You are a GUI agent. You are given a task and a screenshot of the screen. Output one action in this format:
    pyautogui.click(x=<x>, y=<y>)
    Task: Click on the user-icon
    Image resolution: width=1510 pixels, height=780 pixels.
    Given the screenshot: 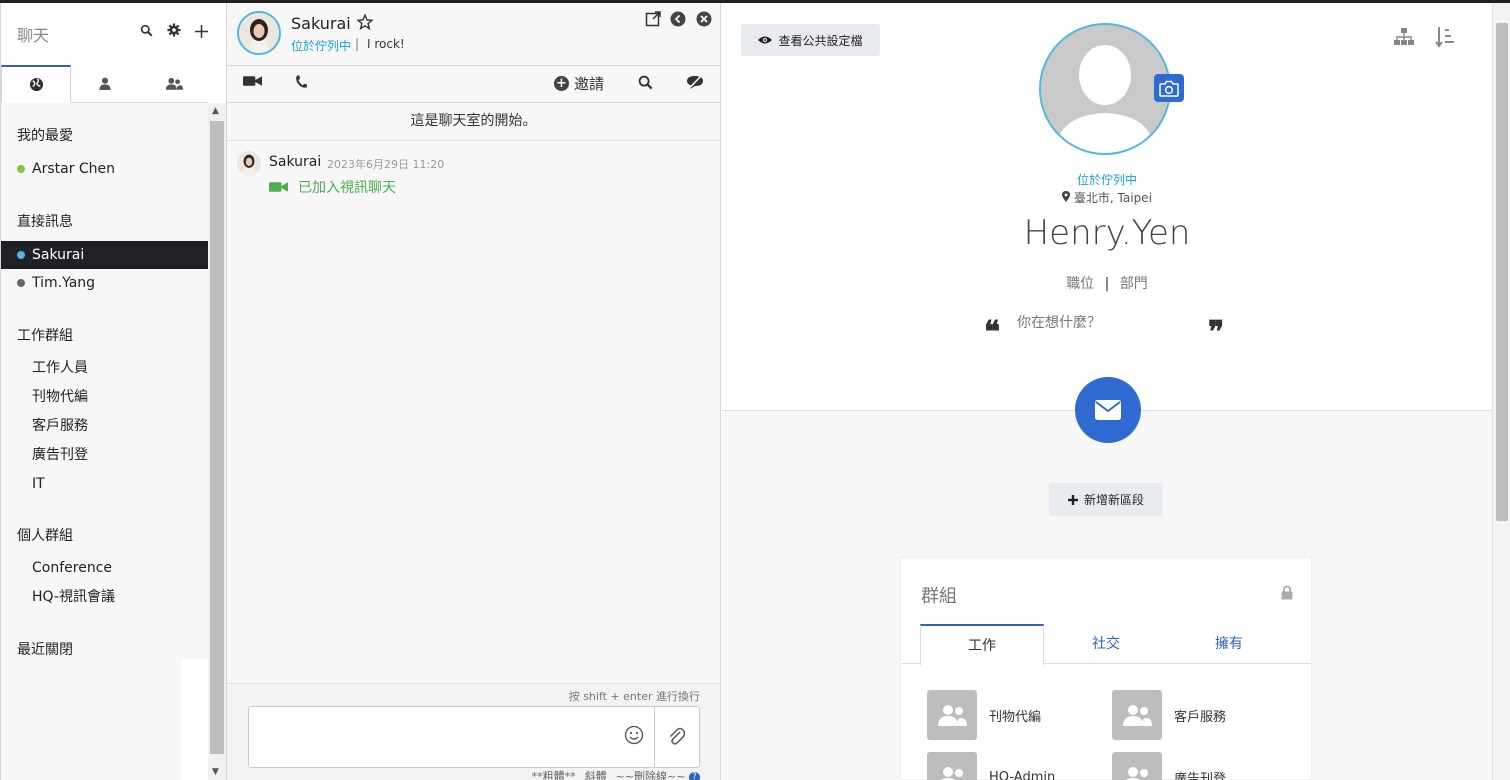 What is the action you would take?
    pyautogui.click(x=105, y=83)
    